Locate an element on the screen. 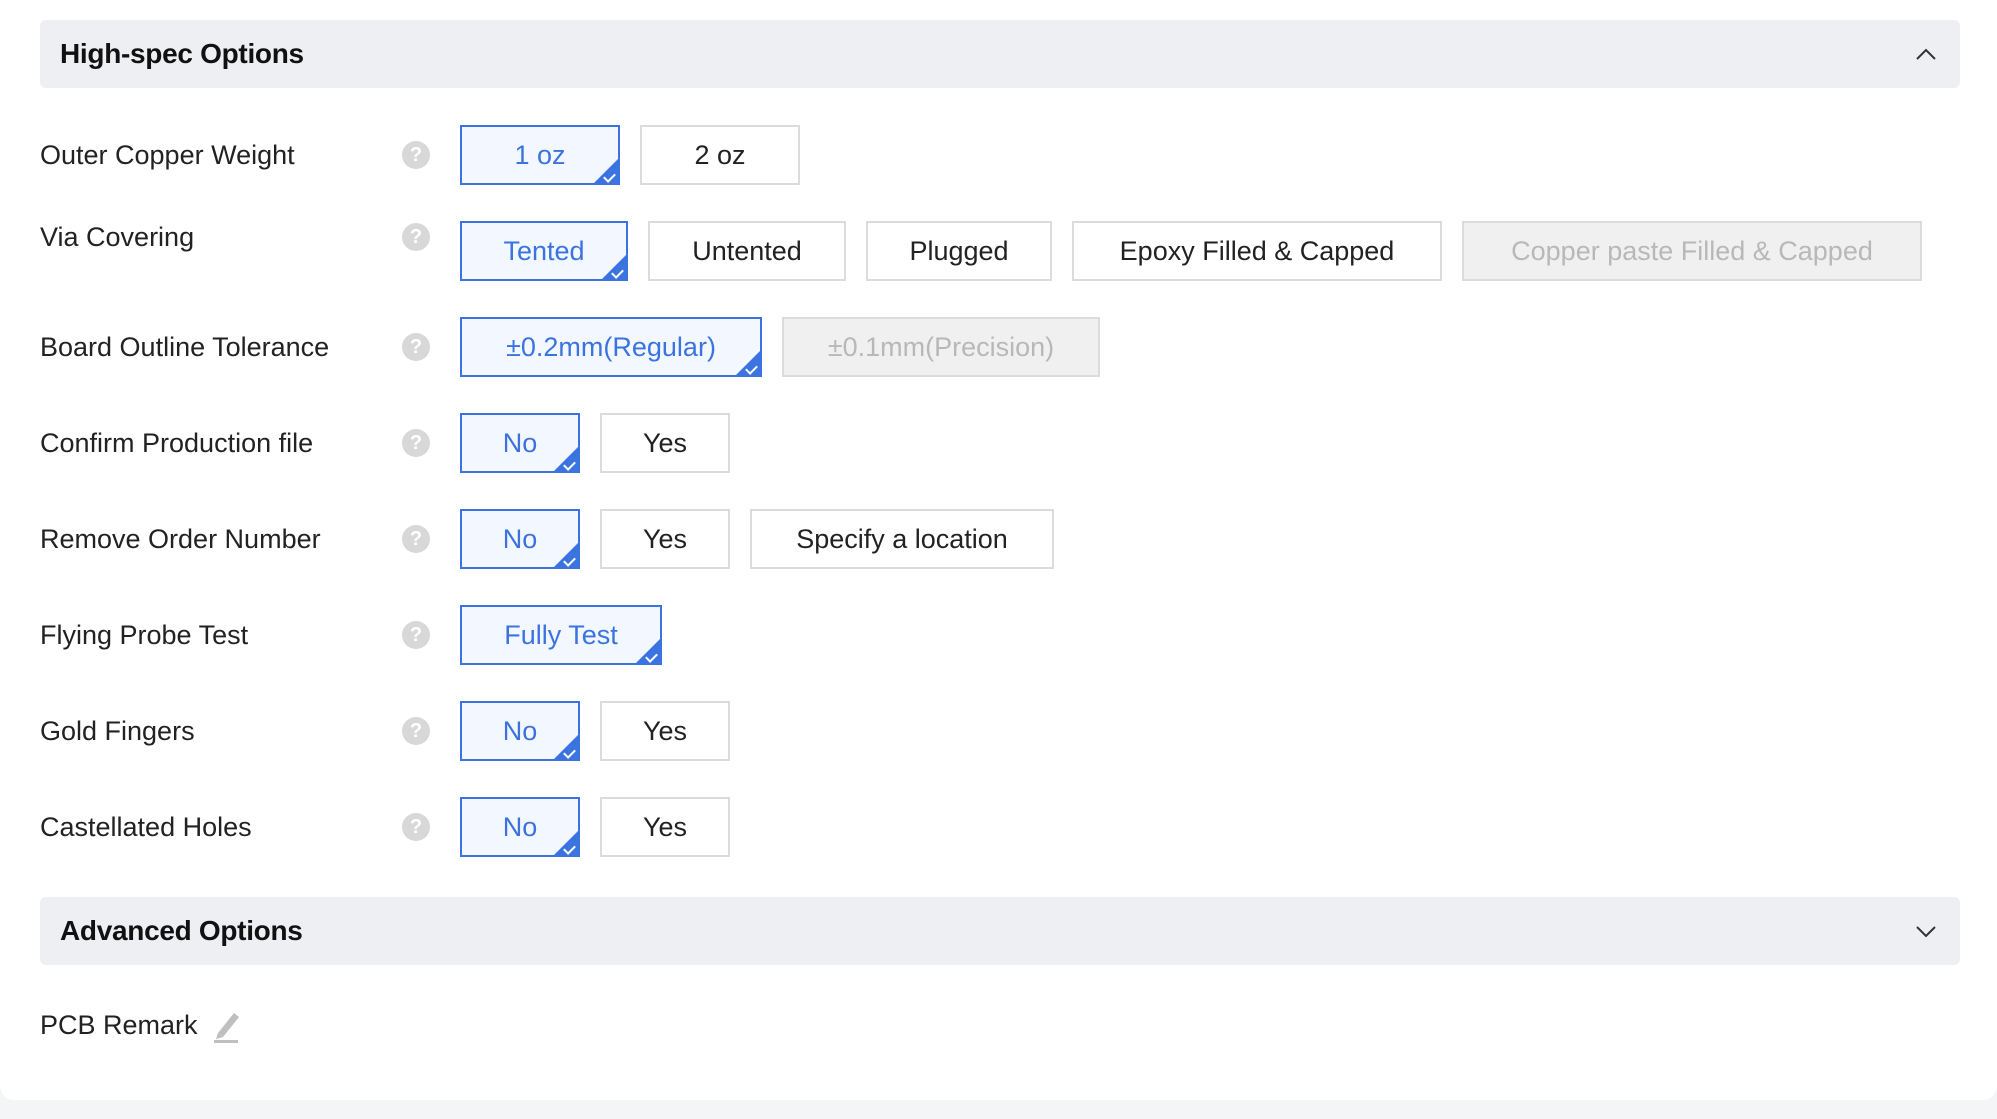  flying-probe-test-label: Flying Probe Test is located at coordinates (144, 634).